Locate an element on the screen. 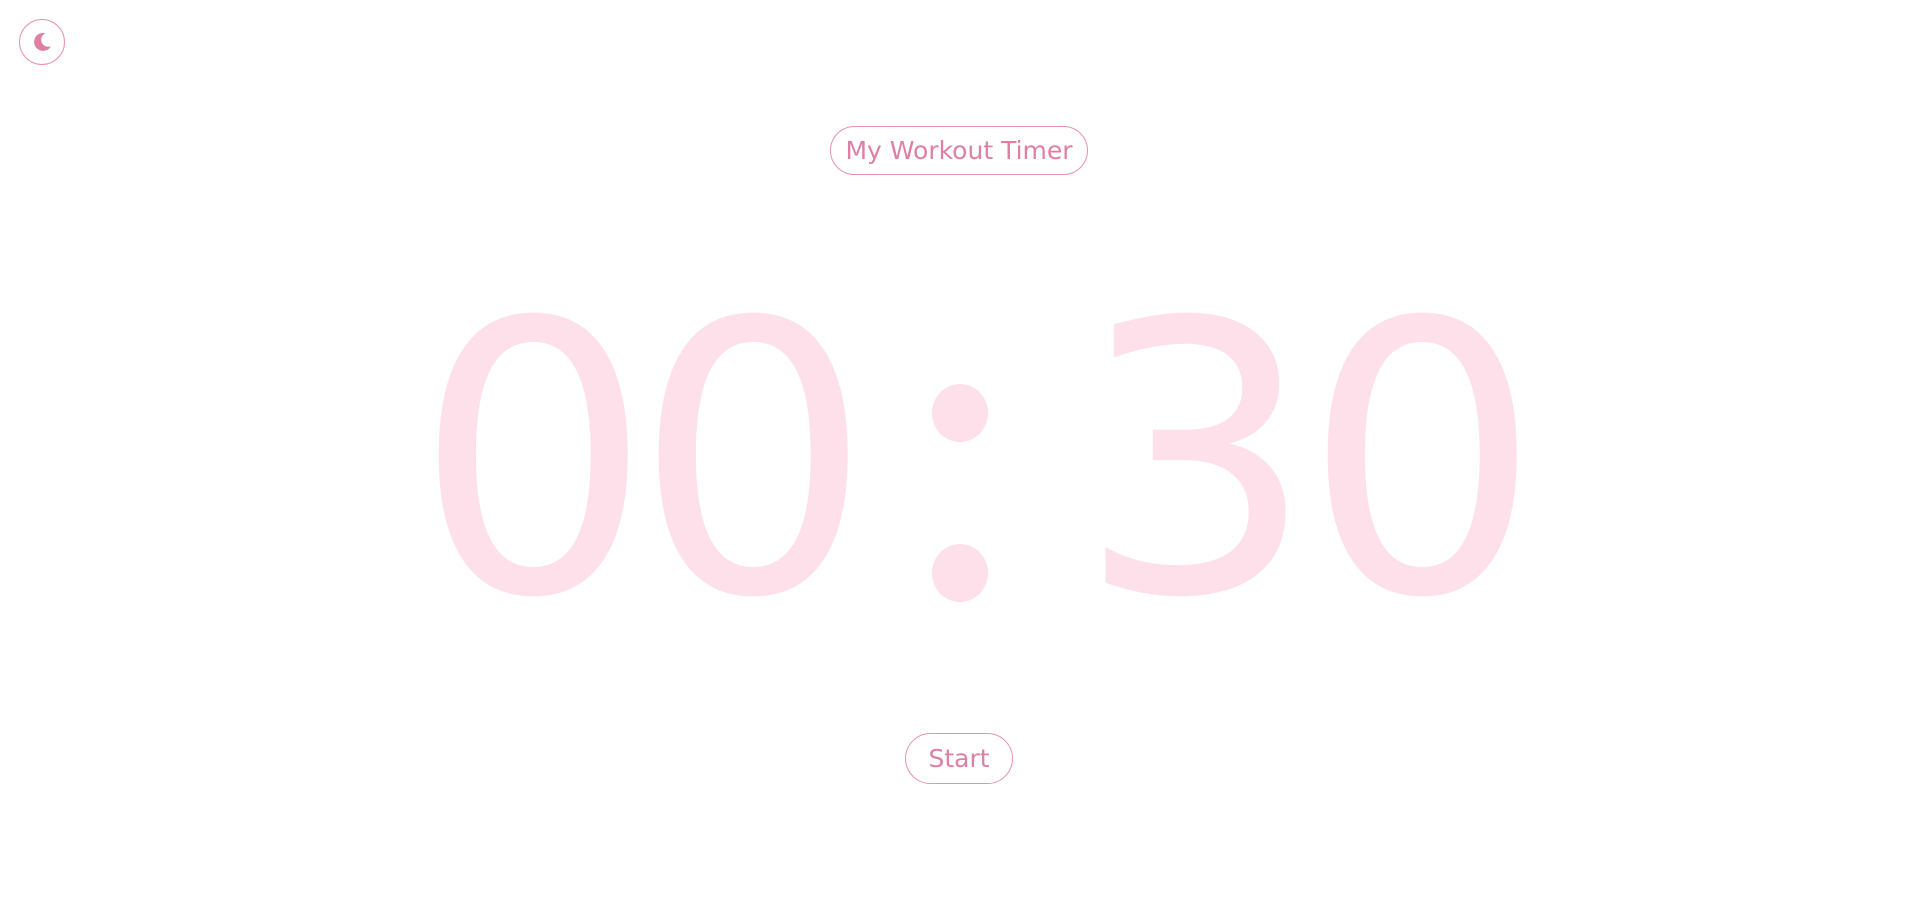 The height and width of the screenshot is (906, 1917). start-button: Start is located at coordinates (959, 758).